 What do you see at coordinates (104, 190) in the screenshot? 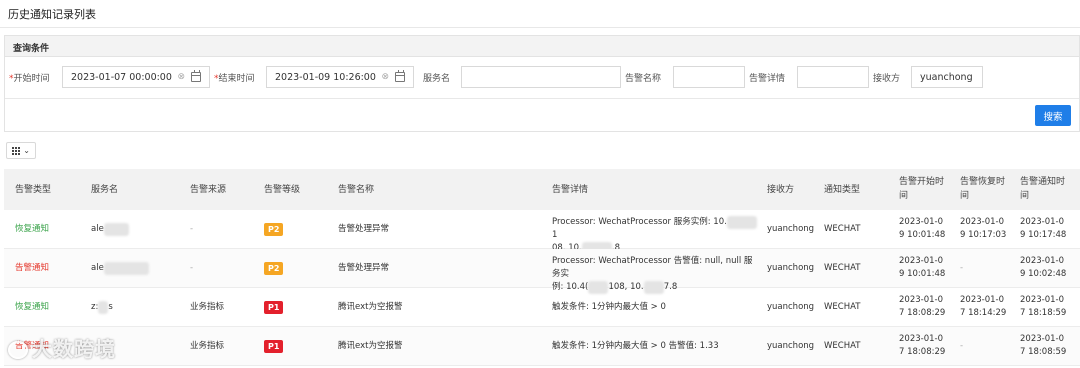
I see `col-header-service: 服务名` at bounding box center [104, 190].